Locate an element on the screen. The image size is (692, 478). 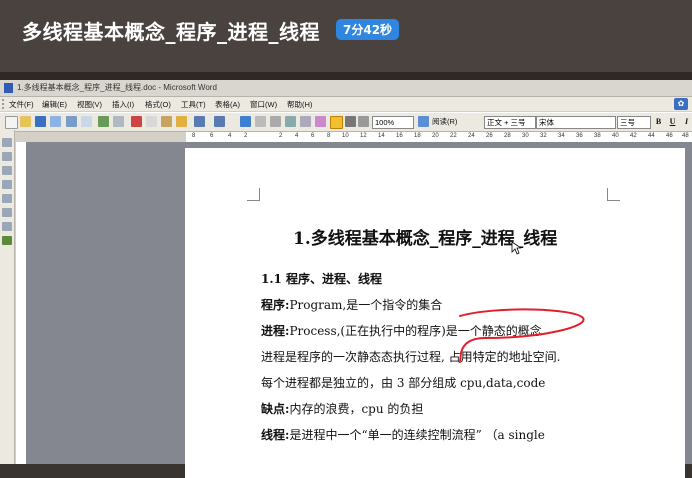
standard-toolbar: 100% 阅读(R) 正文 + 三号 宋体 三号 B U I is located at coordinates (346, 122).